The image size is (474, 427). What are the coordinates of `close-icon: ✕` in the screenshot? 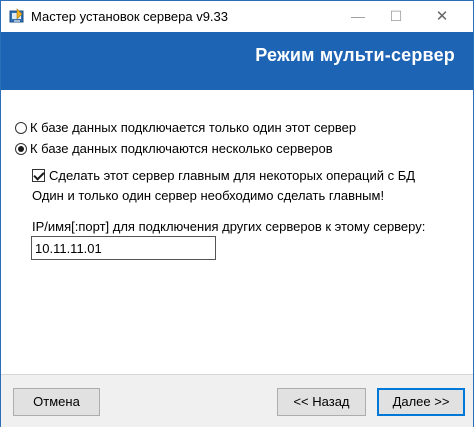 It's located at (442, 16).